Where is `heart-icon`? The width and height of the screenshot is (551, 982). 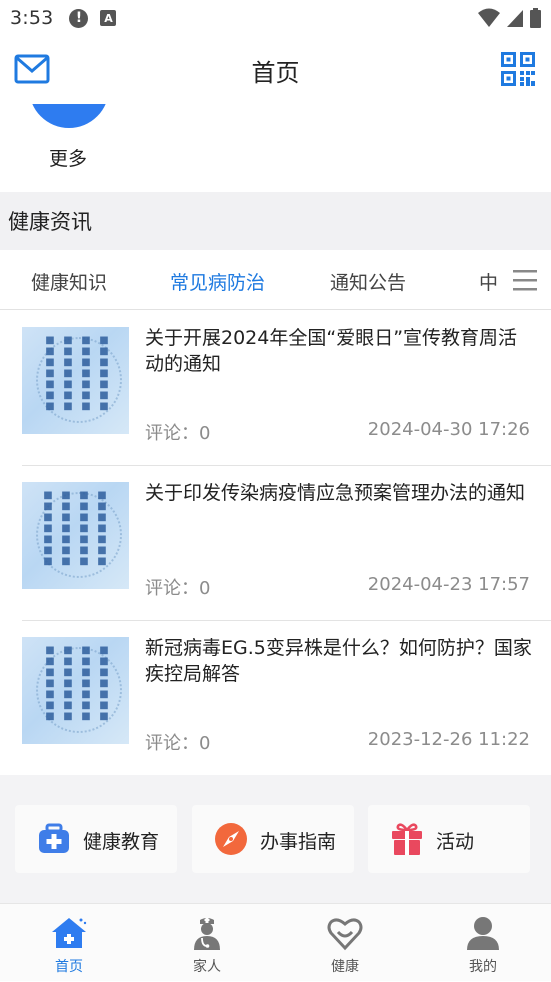
heart-icon is located at coordinates (345, 934).